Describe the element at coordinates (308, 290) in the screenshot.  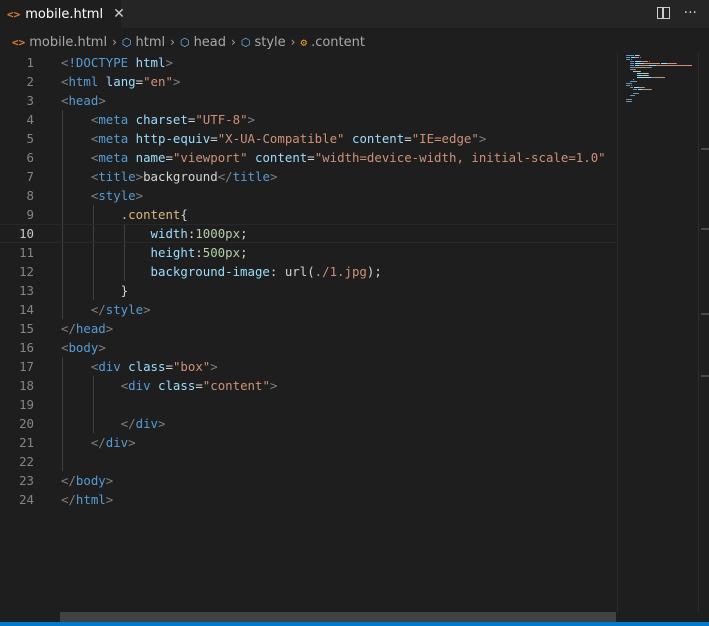
I see `code-line: 13 }` at that location.